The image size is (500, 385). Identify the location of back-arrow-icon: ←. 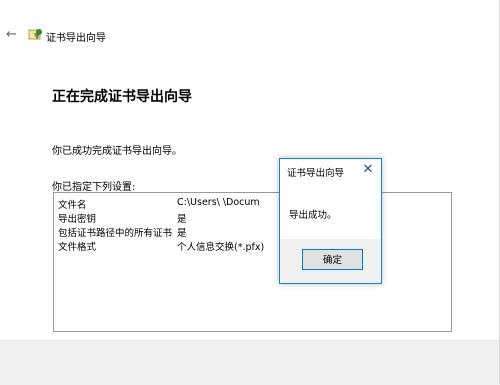
(13, 35).